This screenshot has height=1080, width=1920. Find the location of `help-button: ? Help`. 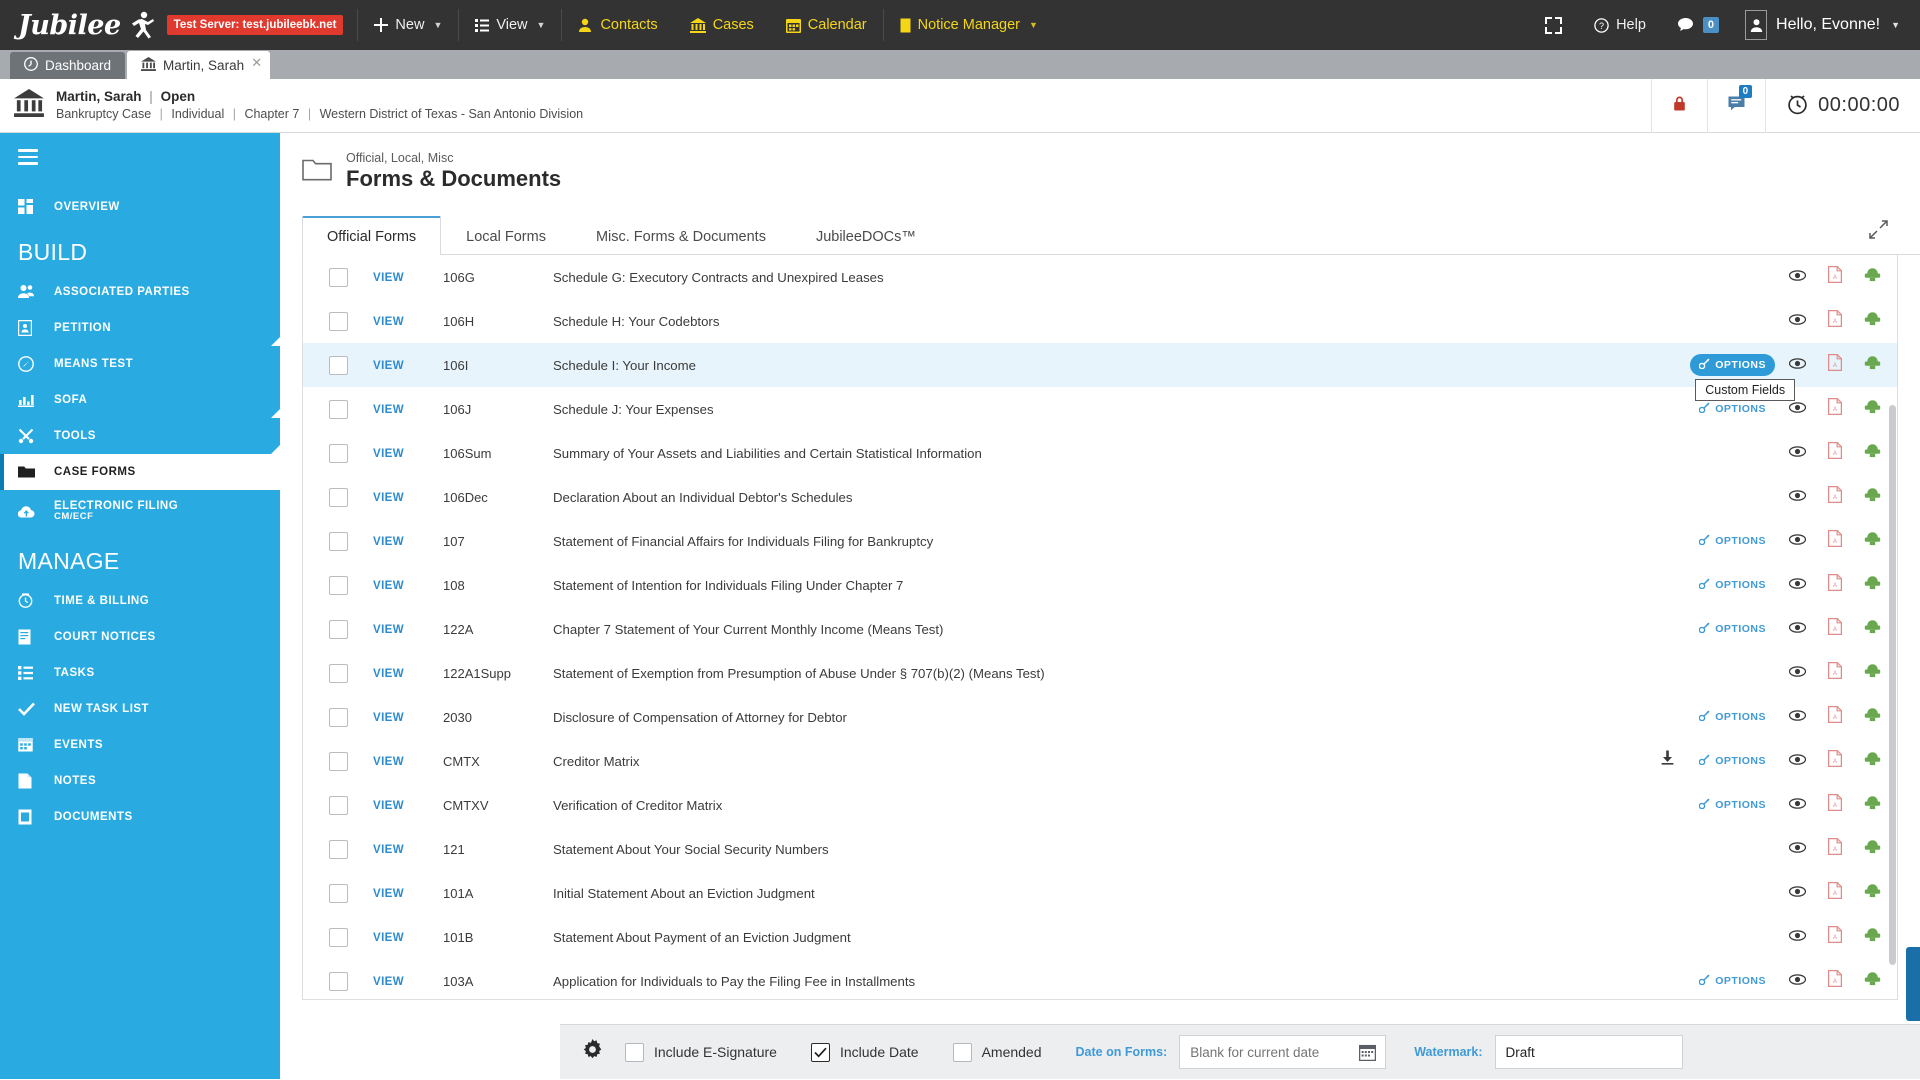

help-button: ? Help is located at coordinates (1620, 25).